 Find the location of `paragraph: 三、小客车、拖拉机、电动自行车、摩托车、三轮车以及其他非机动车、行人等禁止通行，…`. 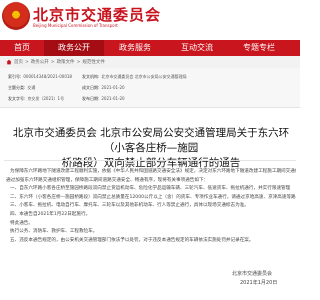

paragraph: 三、小客车、拖拉机、电动自行车、摩托车、三轮车以及其他非机动车、行人等禁止通行，… is located at coordinates (129, 206).